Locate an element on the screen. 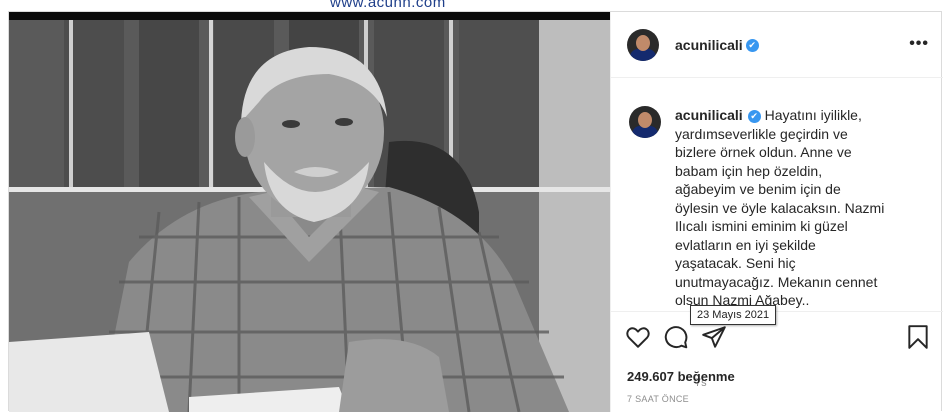  author-avatar is located at coordinates (643, 45).